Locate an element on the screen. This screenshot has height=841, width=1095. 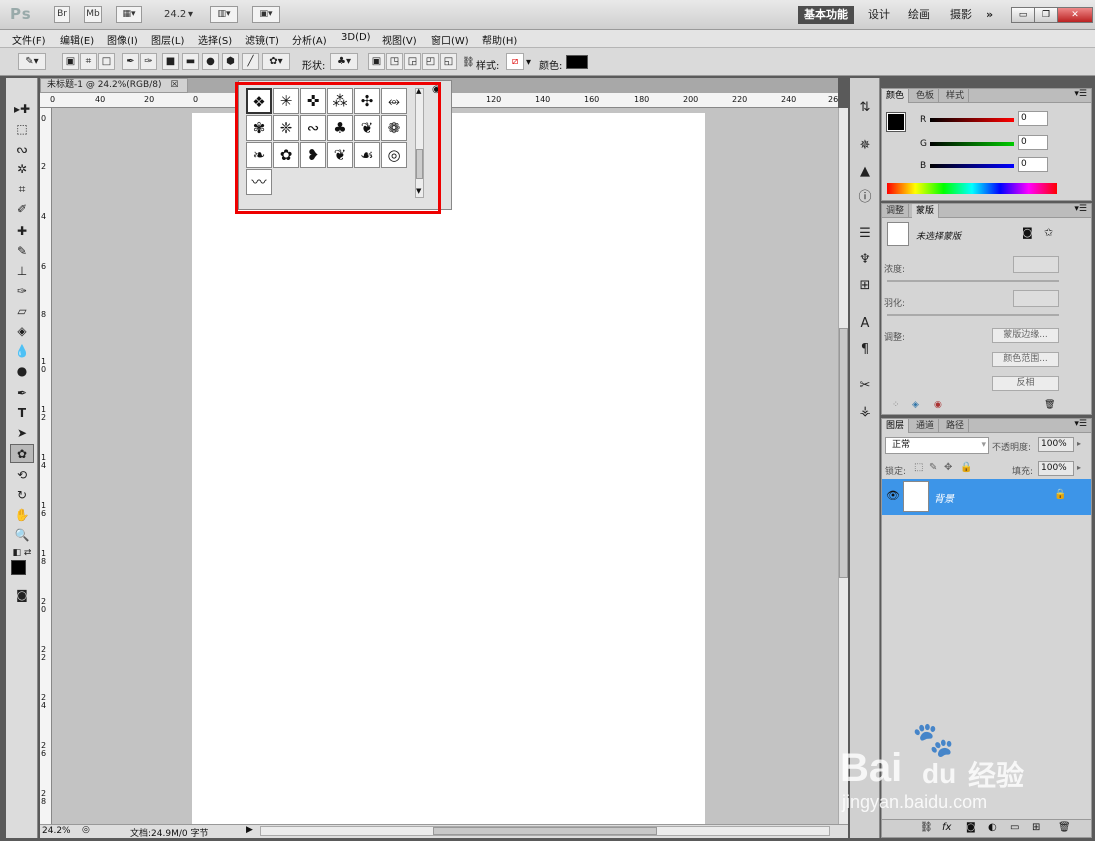
intersect-mode-icon: ◰ is located at coordinates (430, 61).